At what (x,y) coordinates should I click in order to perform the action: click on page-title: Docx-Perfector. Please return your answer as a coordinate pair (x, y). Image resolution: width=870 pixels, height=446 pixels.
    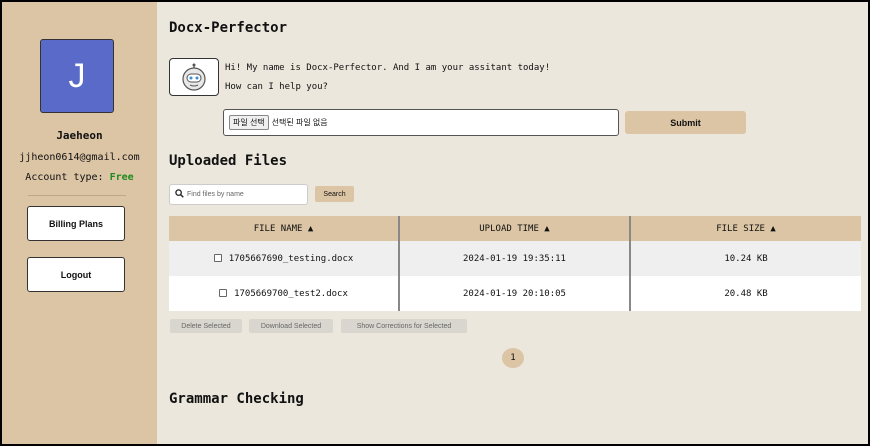
    Looking at the image, I should click on (228, 28).